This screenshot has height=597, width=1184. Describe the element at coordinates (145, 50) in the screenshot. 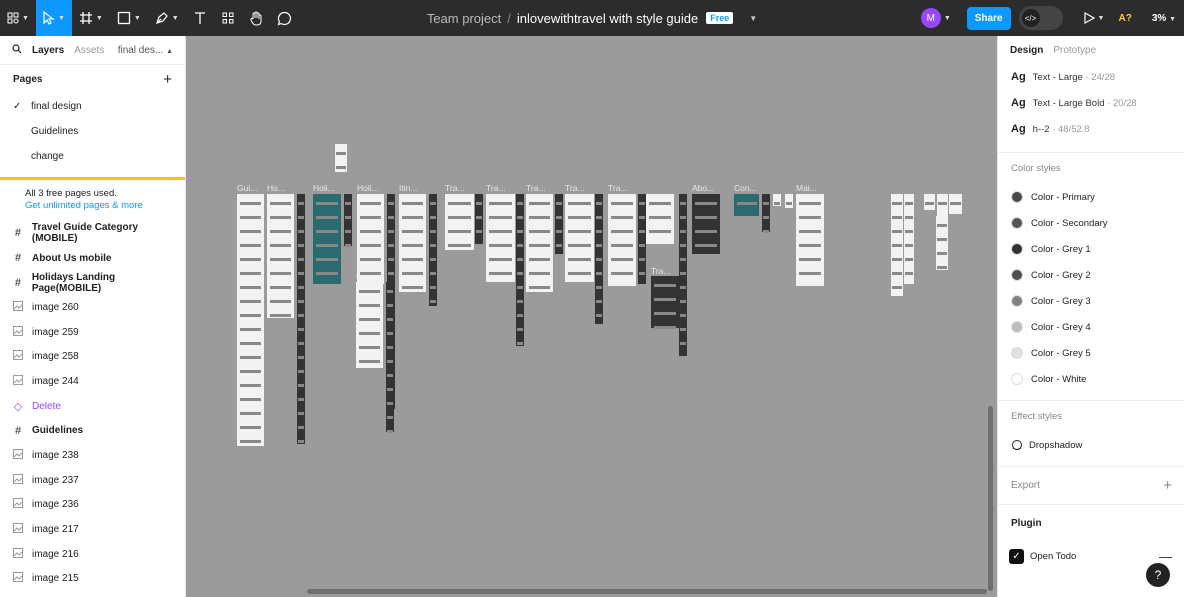

I see `current-page-dropdown: final des... ▲` at that location.